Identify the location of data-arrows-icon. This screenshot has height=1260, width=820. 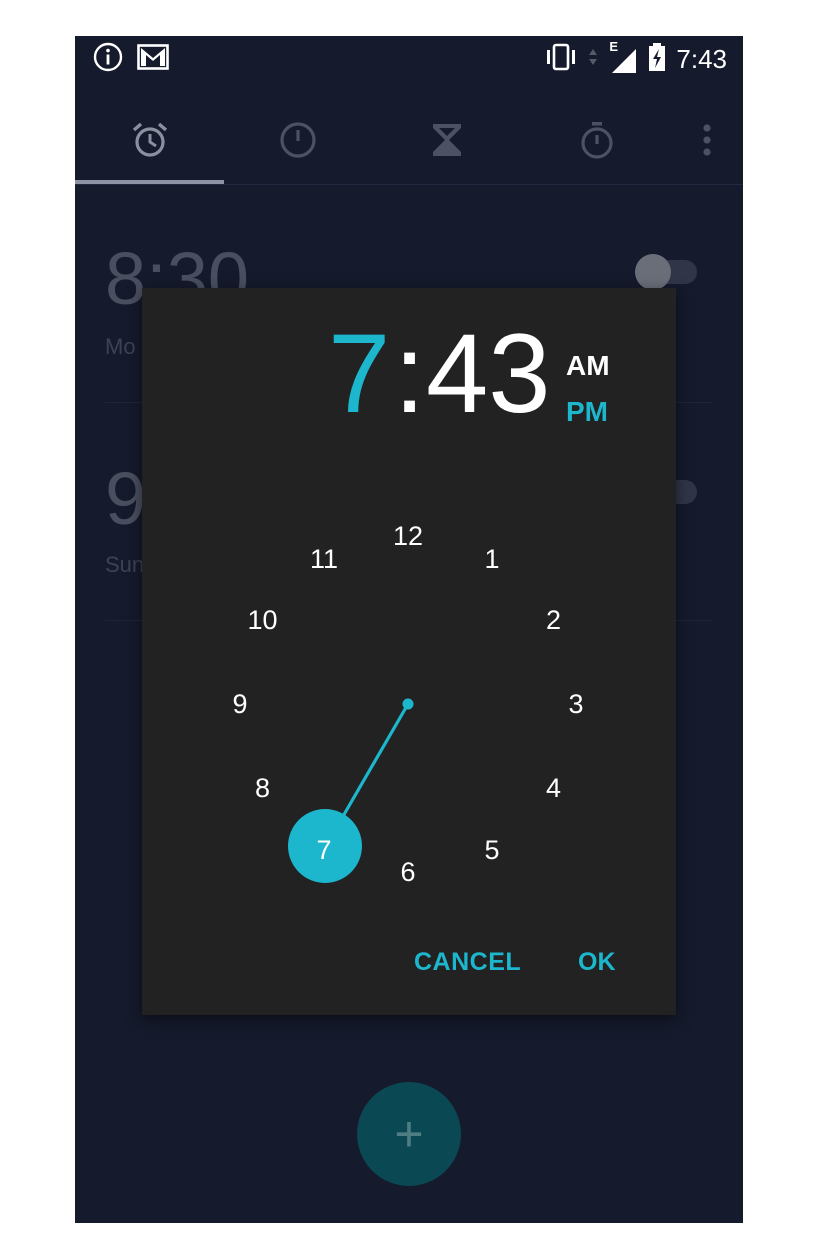
(593, 59).